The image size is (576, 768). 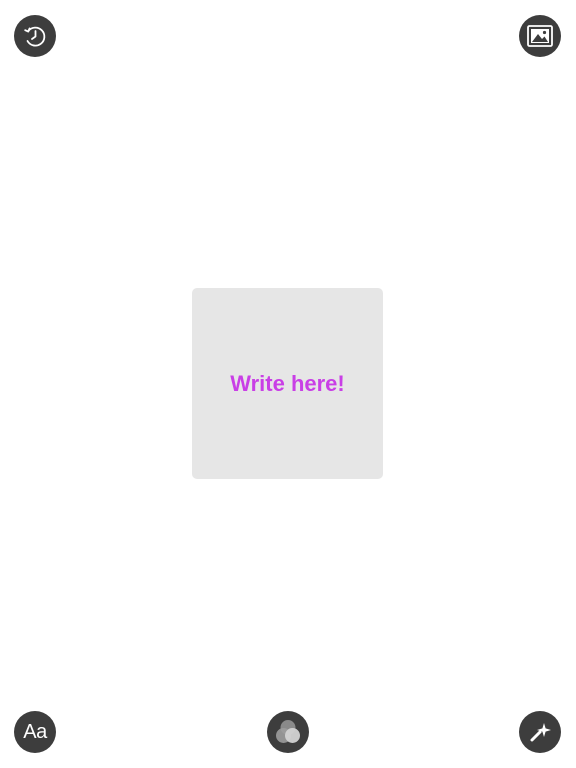 I want to click on font-label: Aa, so click(x=35, y=732).